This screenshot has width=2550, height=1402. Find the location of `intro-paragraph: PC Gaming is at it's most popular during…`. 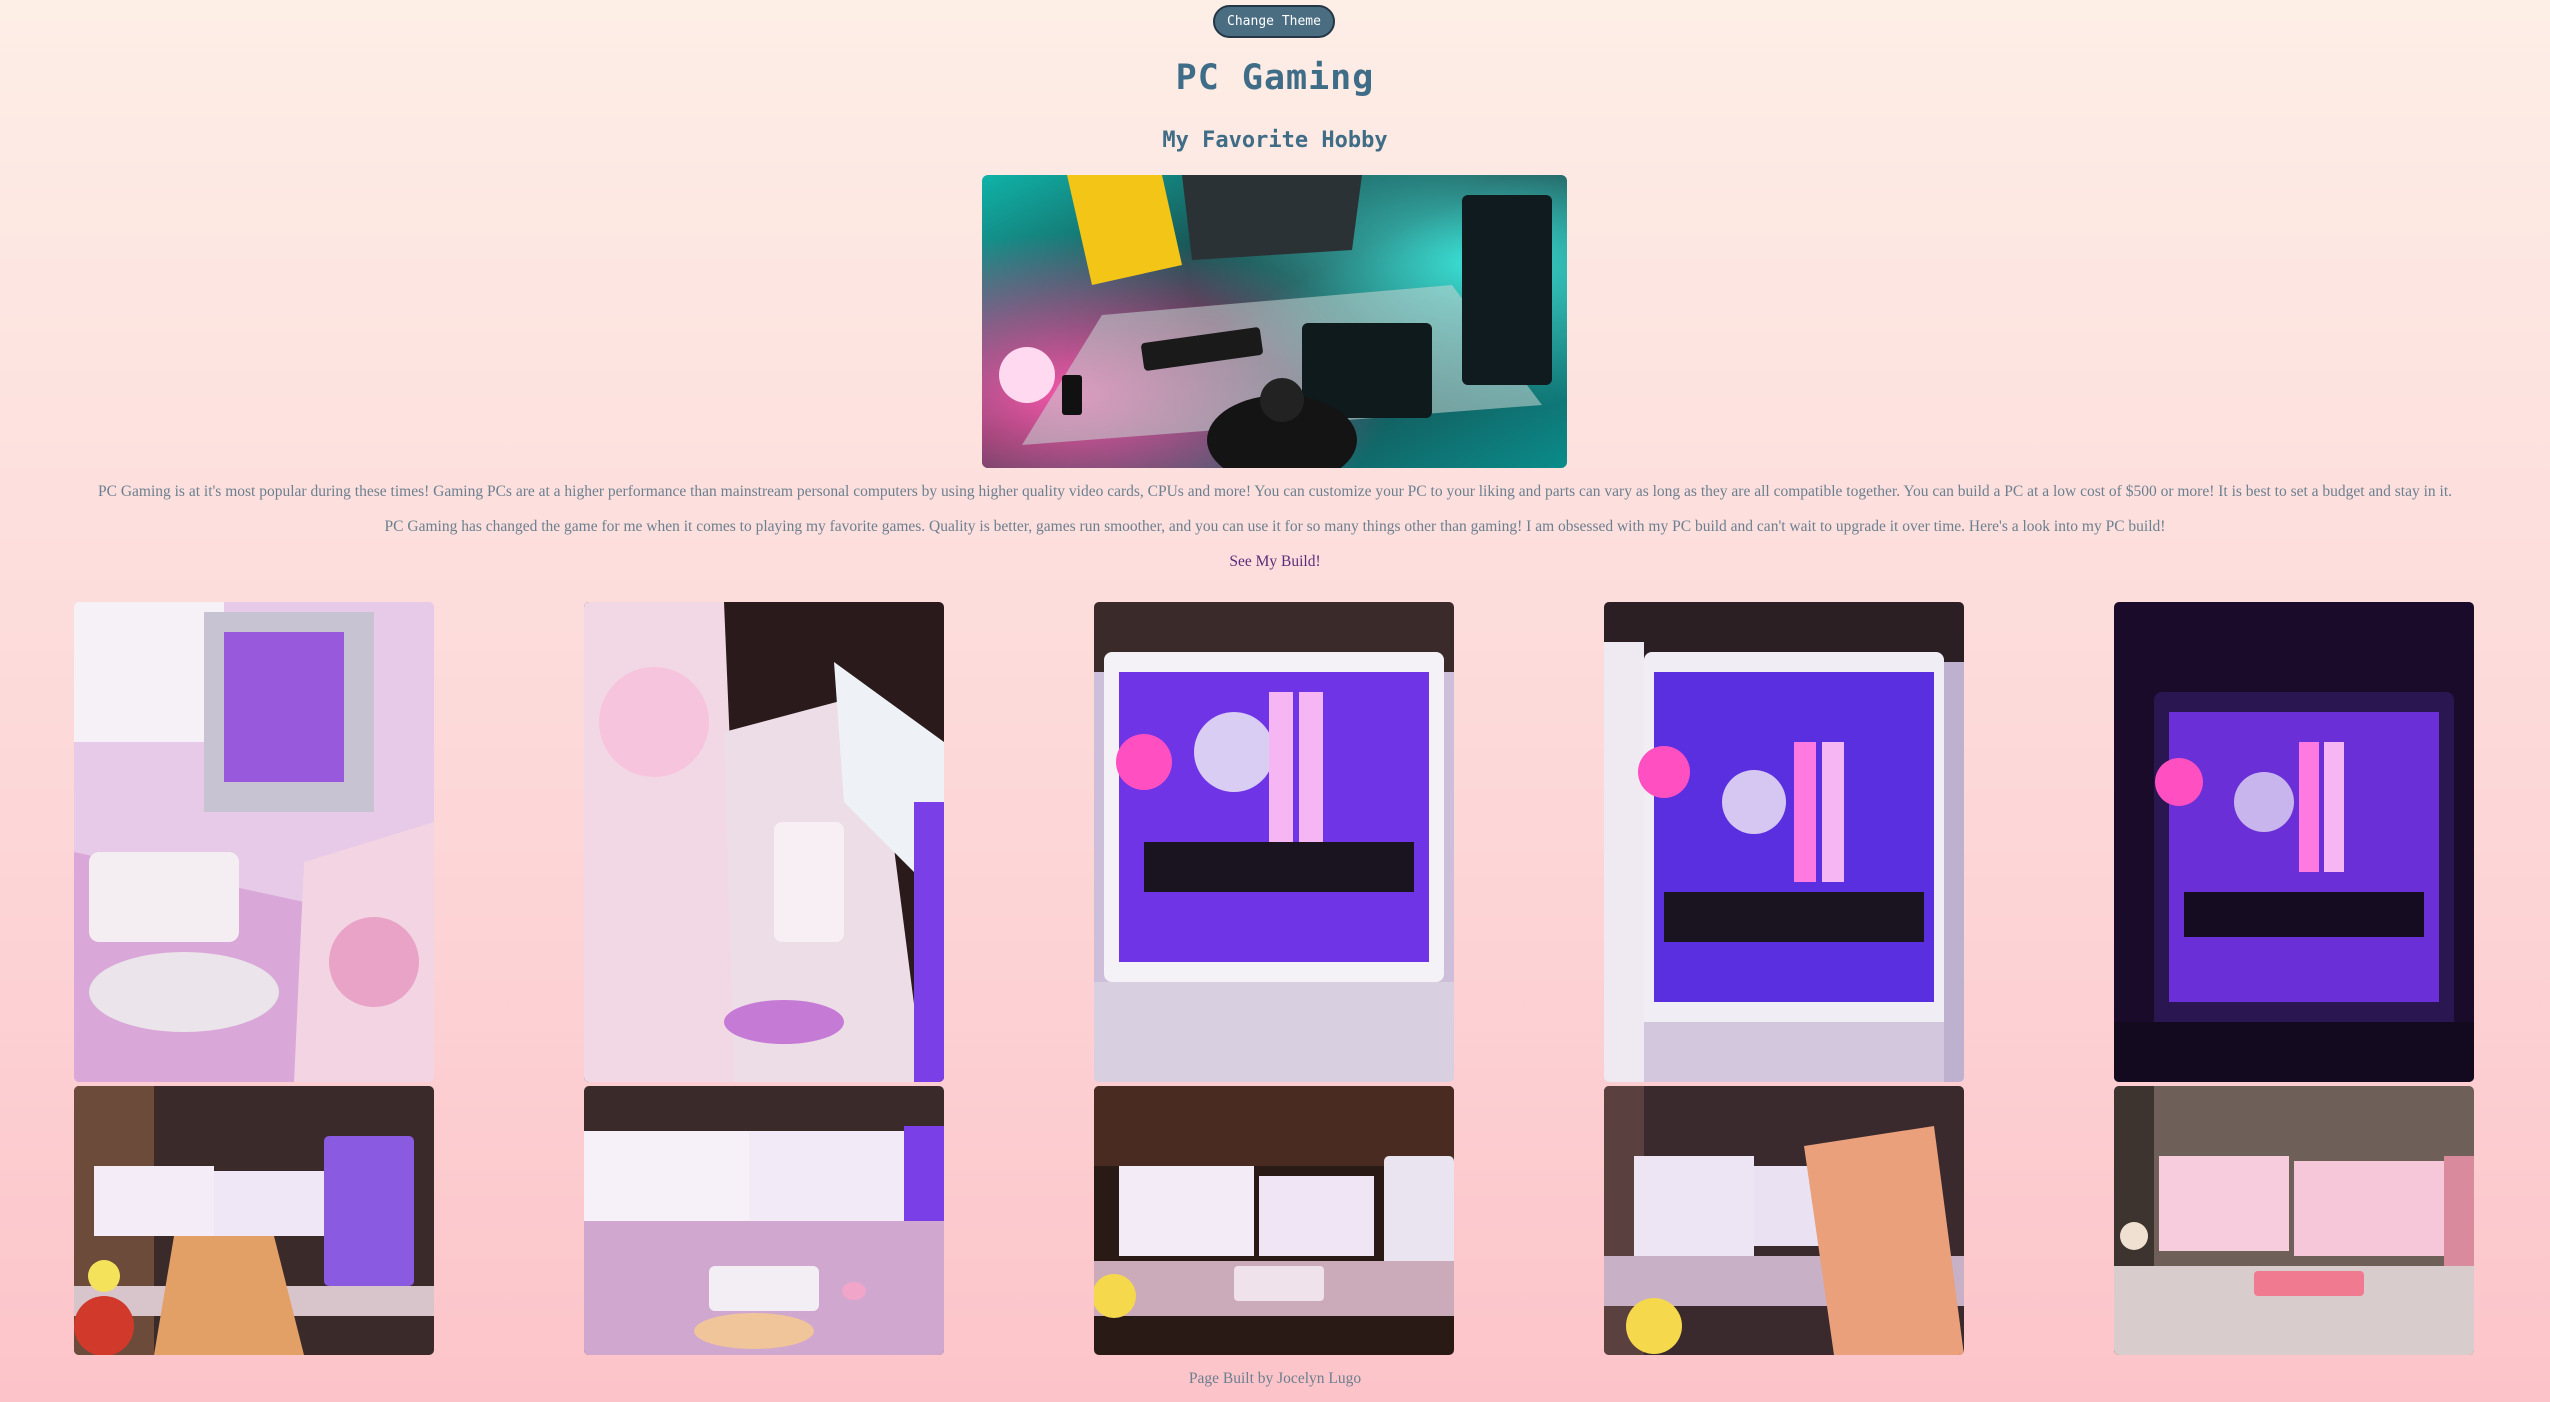

intro-paragraph: PC Gaming is at it's most popular during… is located at coordinates (1275, 491).